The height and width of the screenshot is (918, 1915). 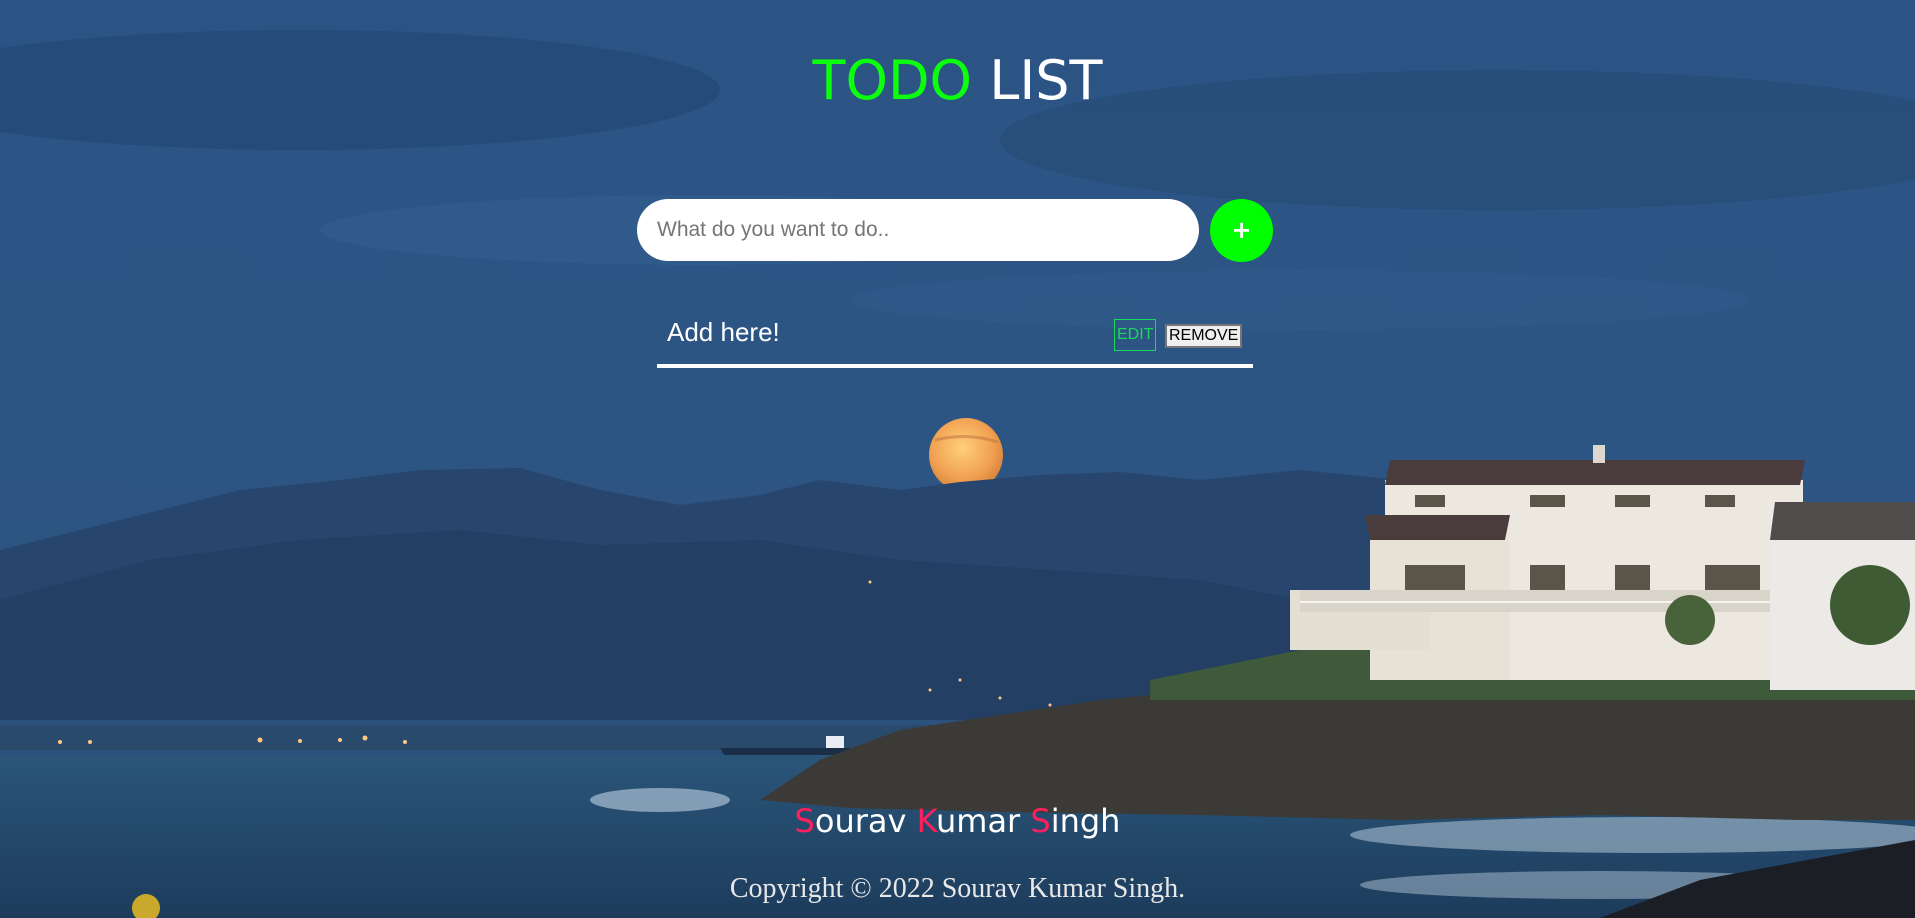 I want to click on author-rest-first: ourav, so click(x=860, y=821).